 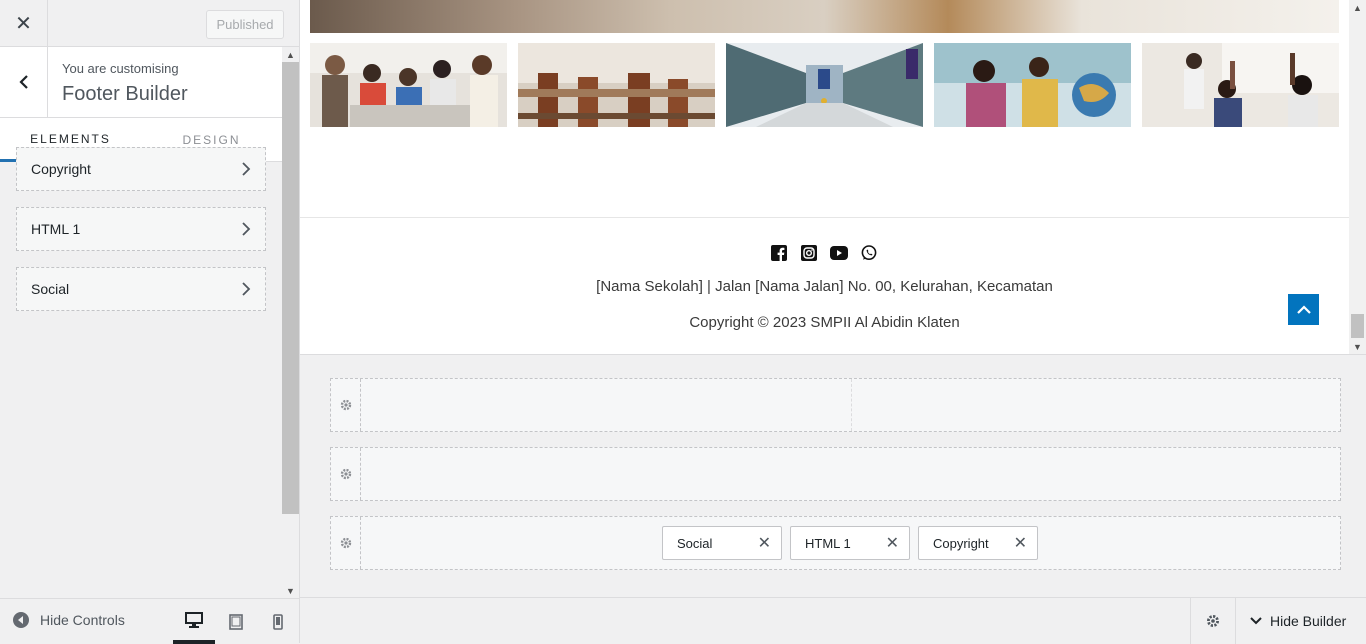 What do you see at coordinates (722, 543) in the screenshot?
I see `builder-chip-social: Social ✕` at bounding box center [722, 543].